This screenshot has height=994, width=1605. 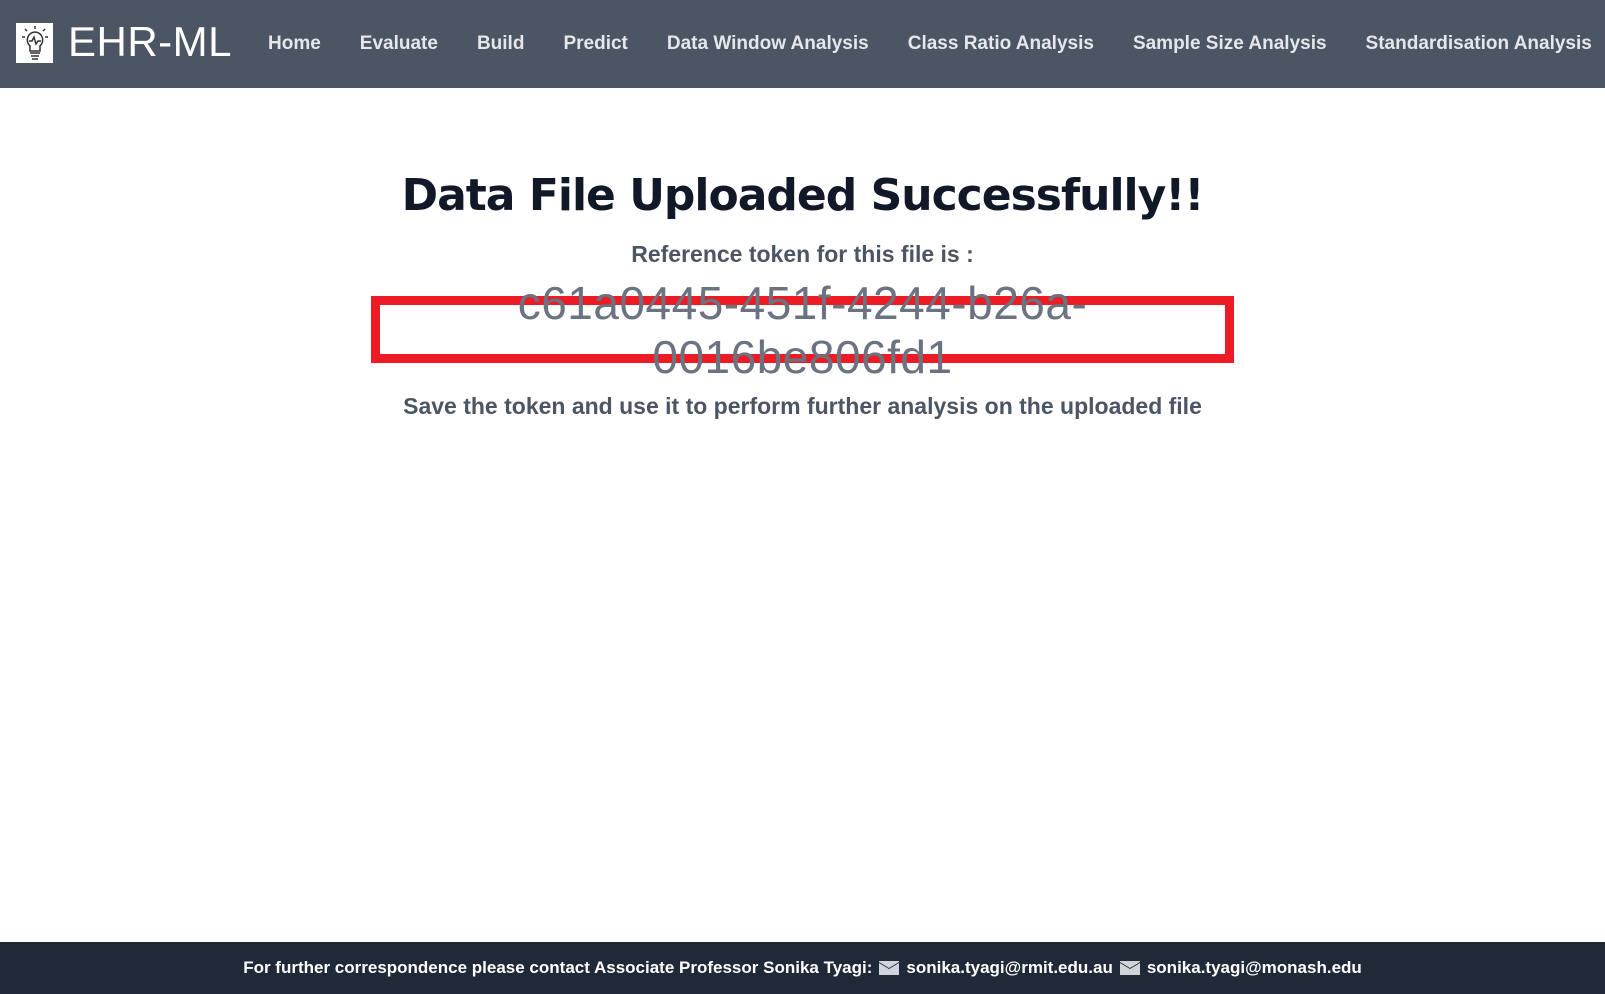 I want to click on brand-title: EHR-ML, so click(x=150, y=42).